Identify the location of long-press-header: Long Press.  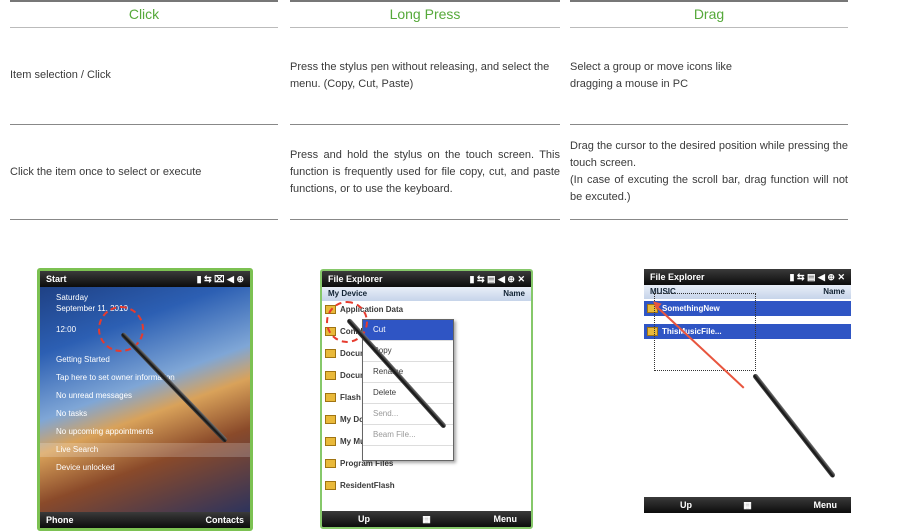
(425, 14).